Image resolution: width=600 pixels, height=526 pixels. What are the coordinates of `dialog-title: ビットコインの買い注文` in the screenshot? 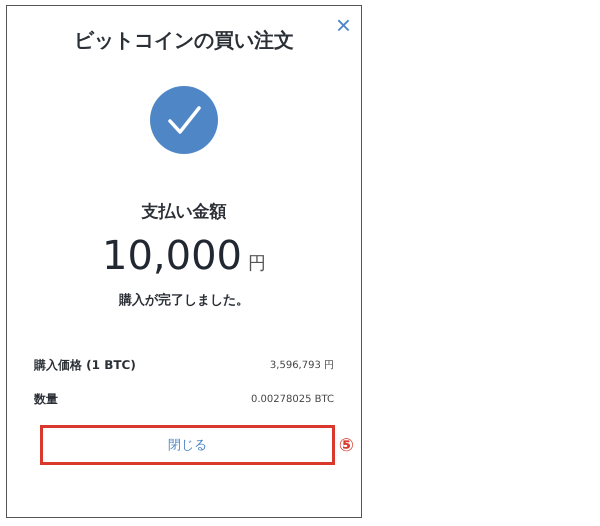 It's located at (184, 40).